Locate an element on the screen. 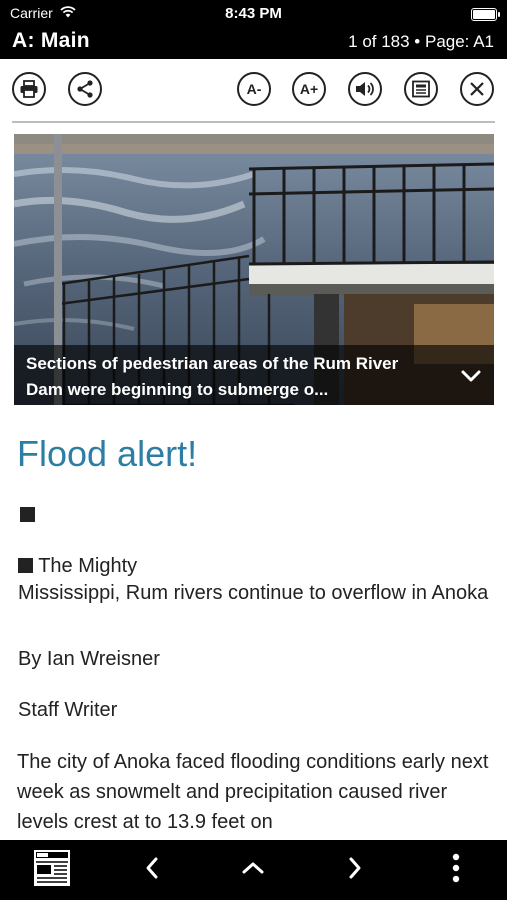 This screenshot has height=900, width=507. chevron-right-icon is located at coordinates (355, 870).